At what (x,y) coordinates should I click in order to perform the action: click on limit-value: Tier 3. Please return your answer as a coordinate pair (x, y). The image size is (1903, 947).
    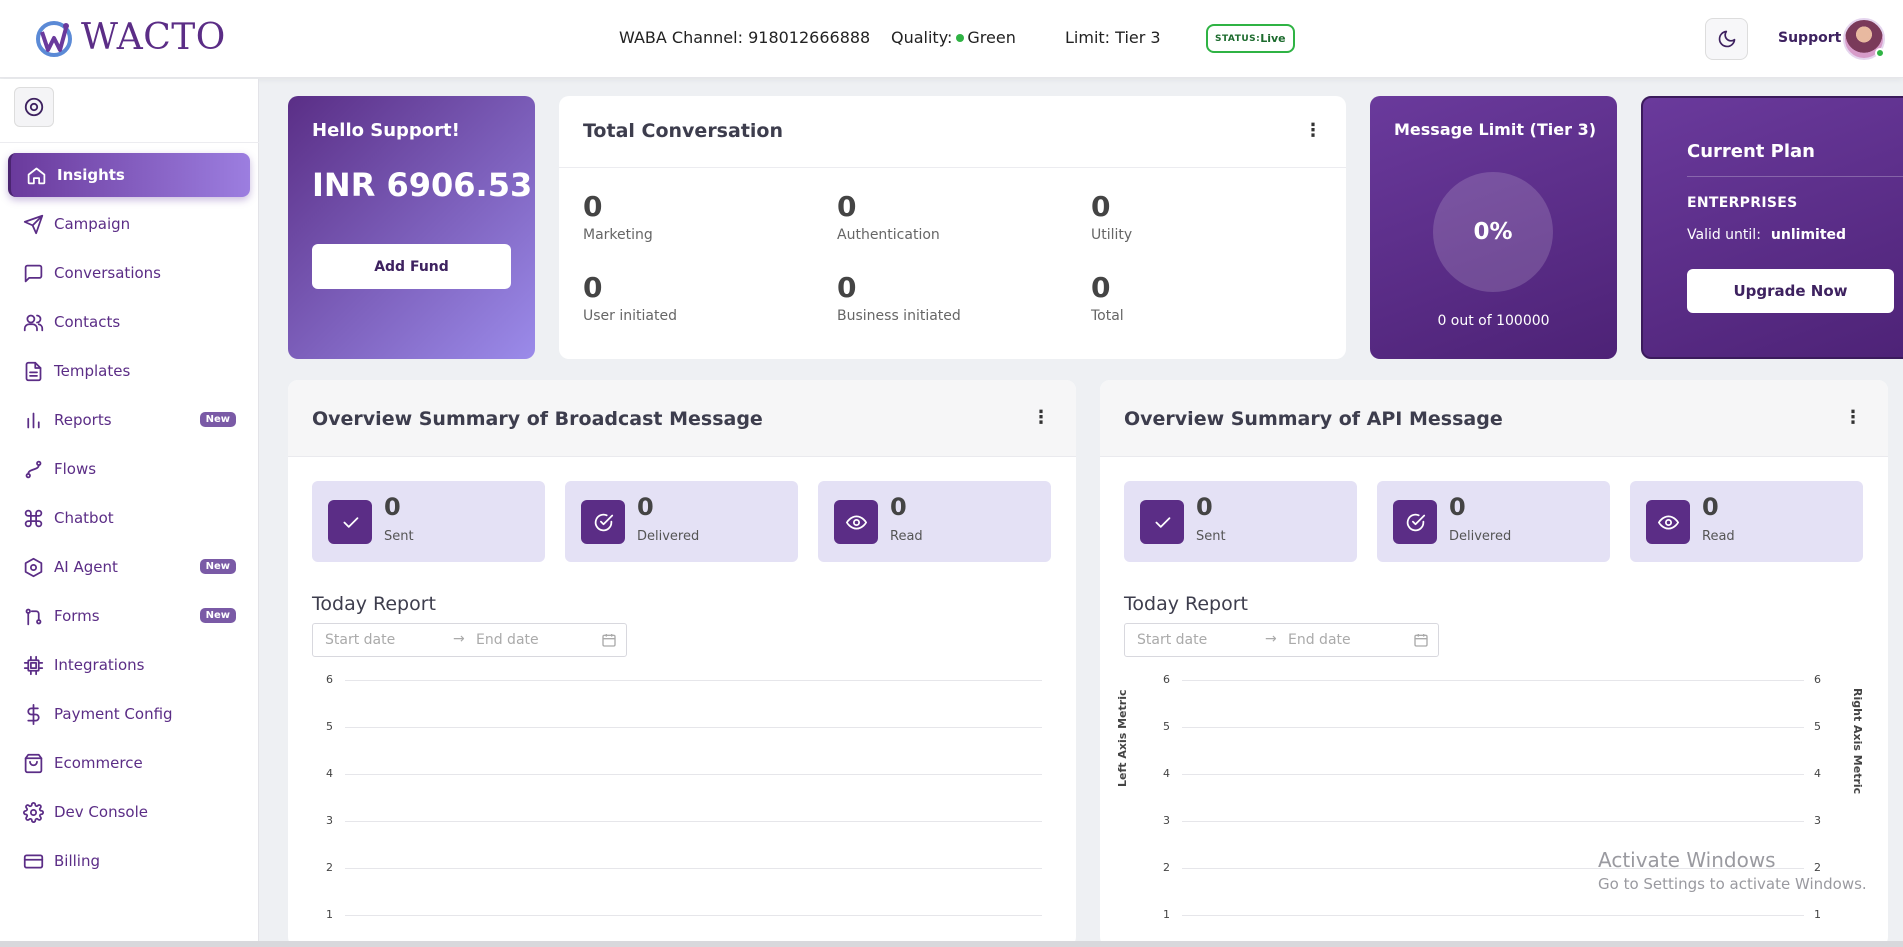
    Looking at the image, I should click on (1138, 37).